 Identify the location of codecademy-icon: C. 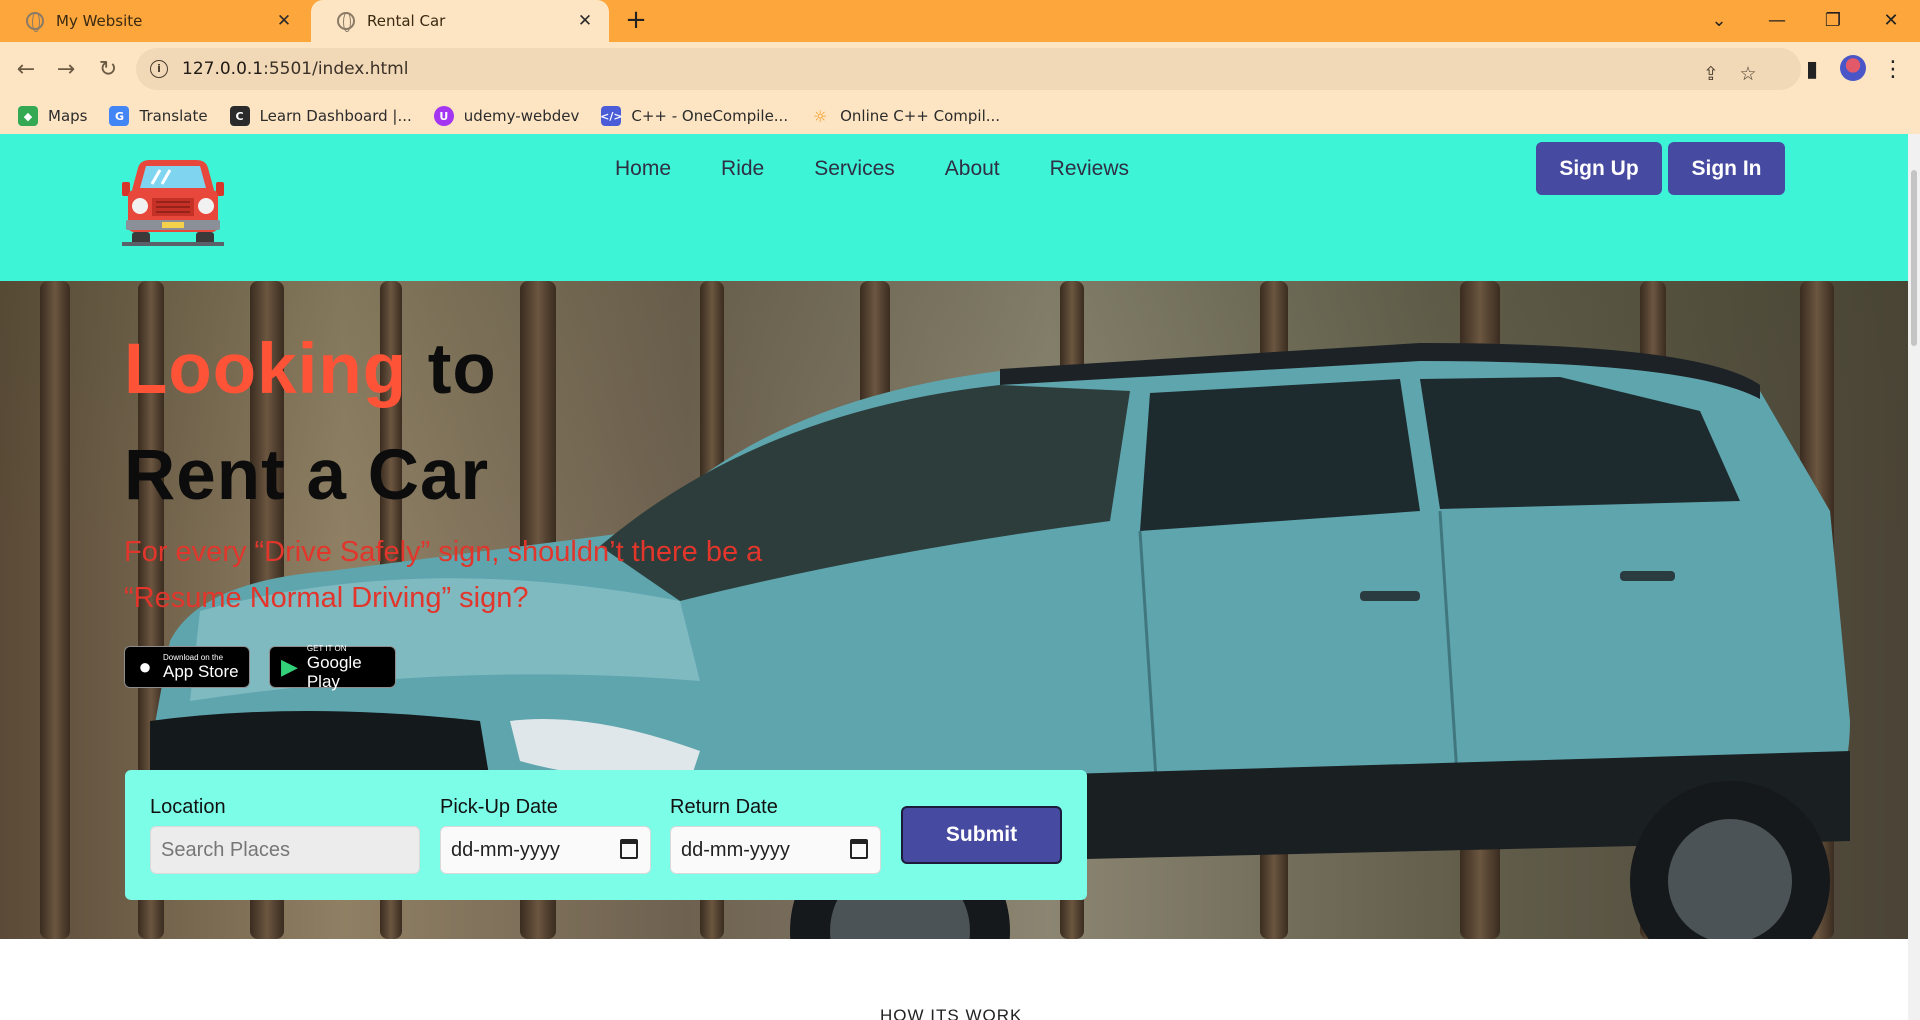
(239, 116).